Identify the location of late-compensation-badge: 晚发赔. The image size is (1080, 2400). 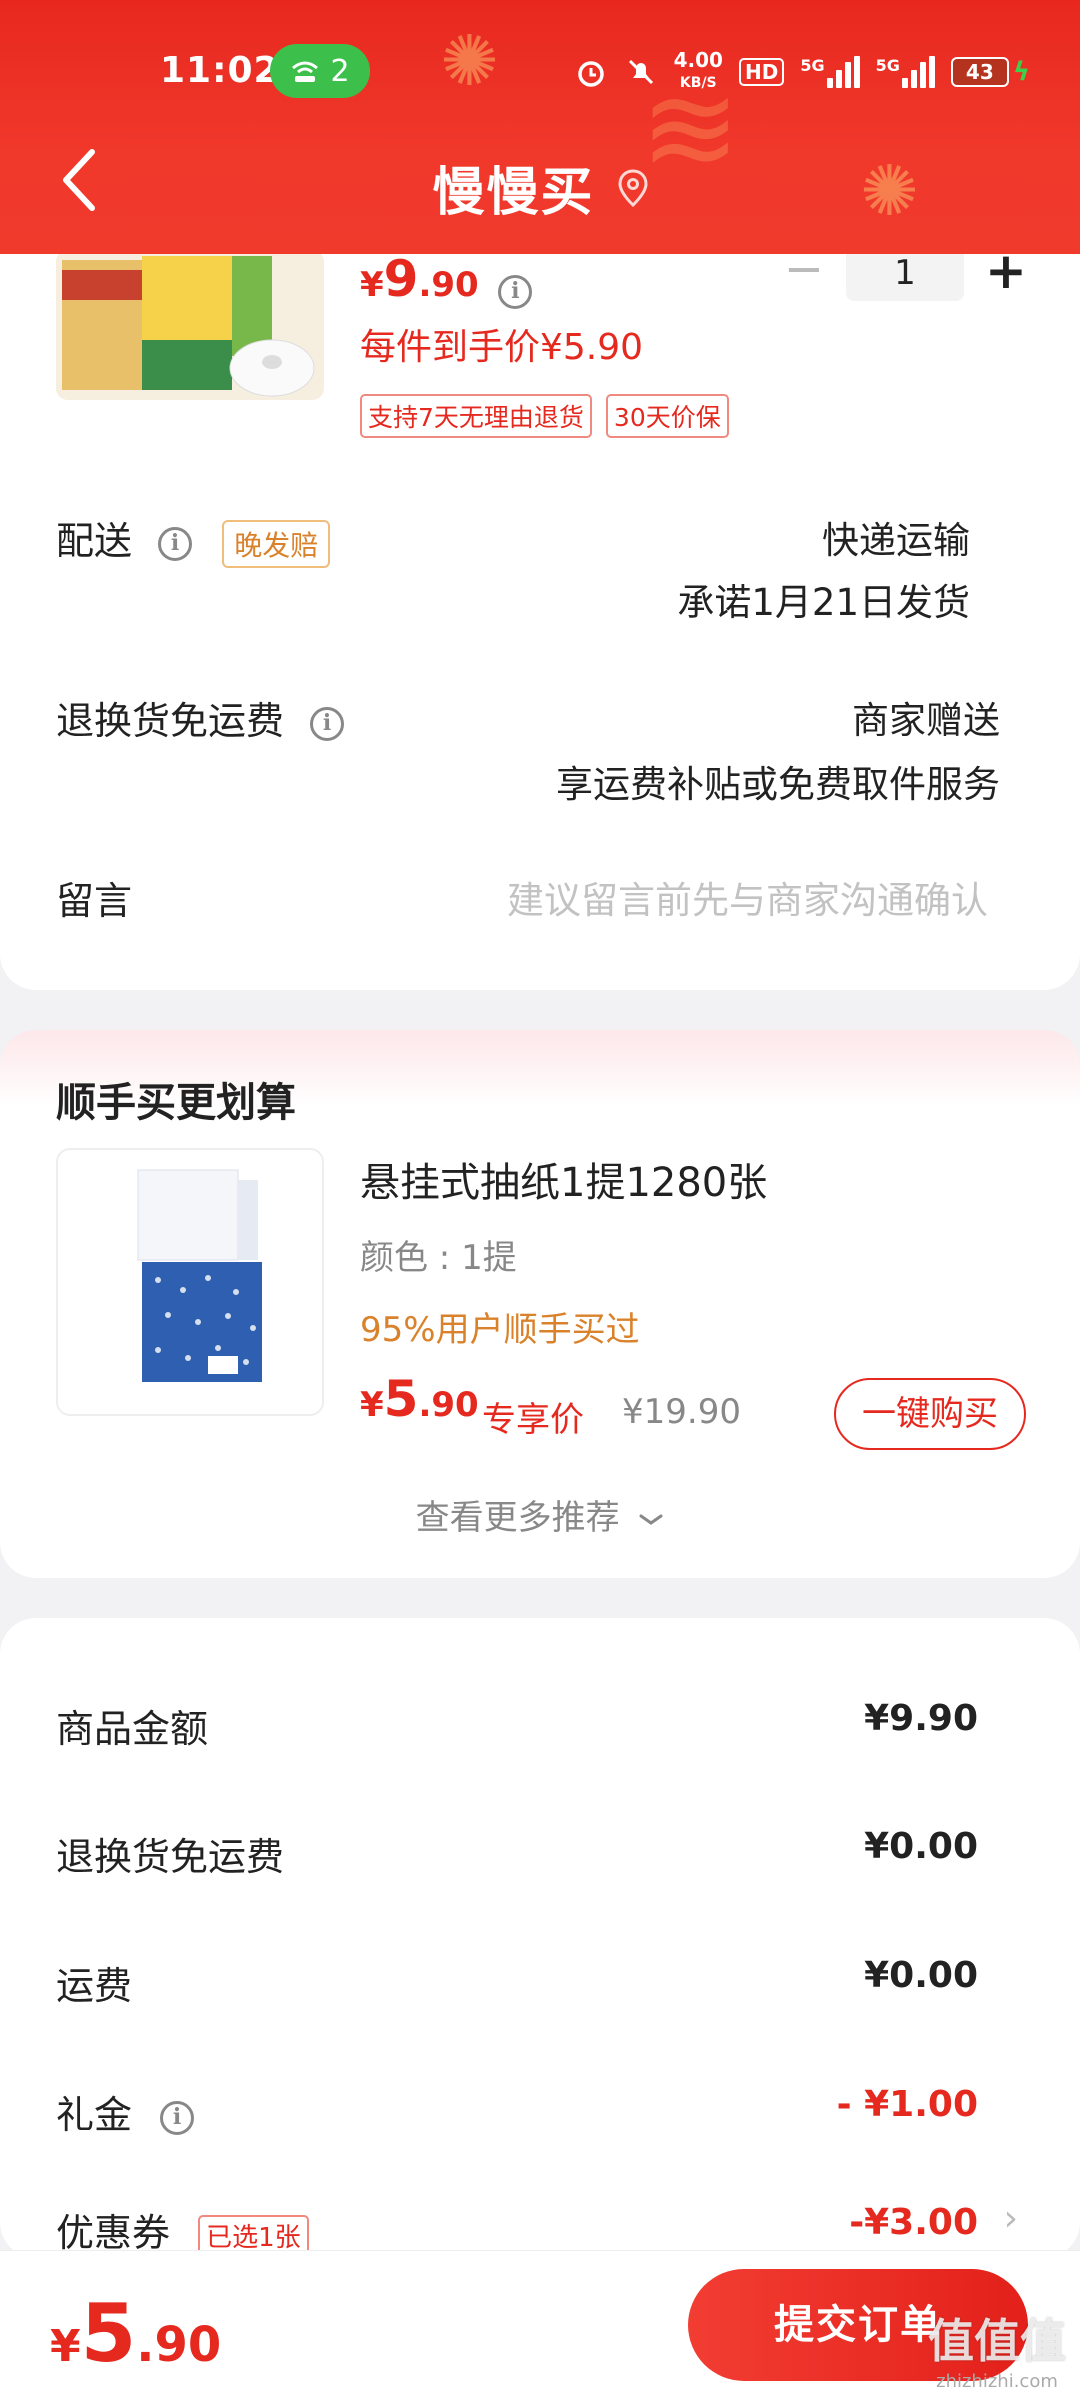
(276, 543).